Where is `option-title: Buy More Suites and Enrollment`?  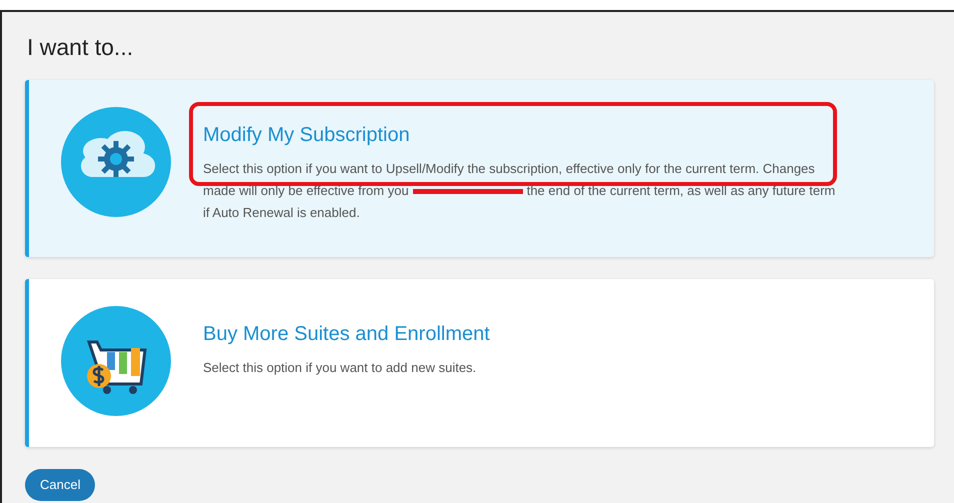 option-title: Buy More Suites and Enrollment is located at coordinates (568, 334).